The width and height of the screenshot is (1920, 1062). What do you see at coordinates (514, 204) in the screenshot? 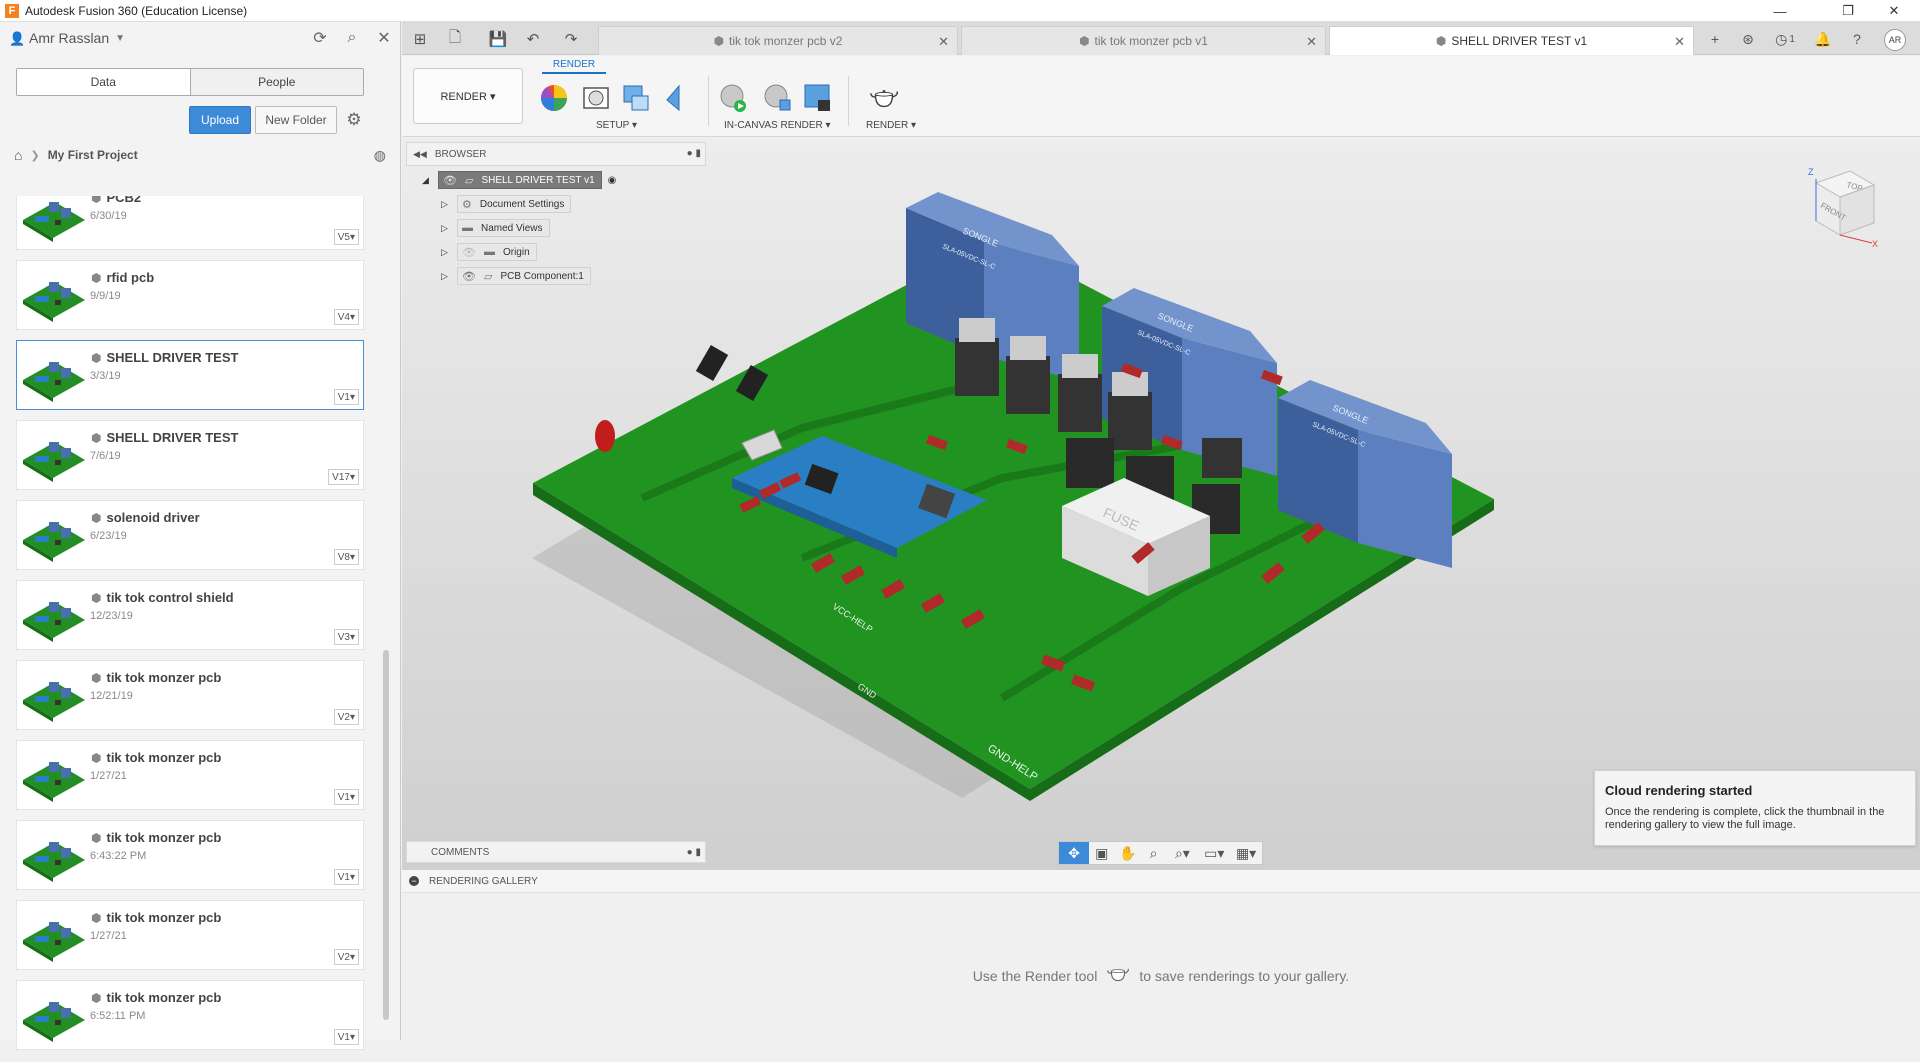
I see `browser-node: ⚙ Document Settings` at bounding box center [514, 204].